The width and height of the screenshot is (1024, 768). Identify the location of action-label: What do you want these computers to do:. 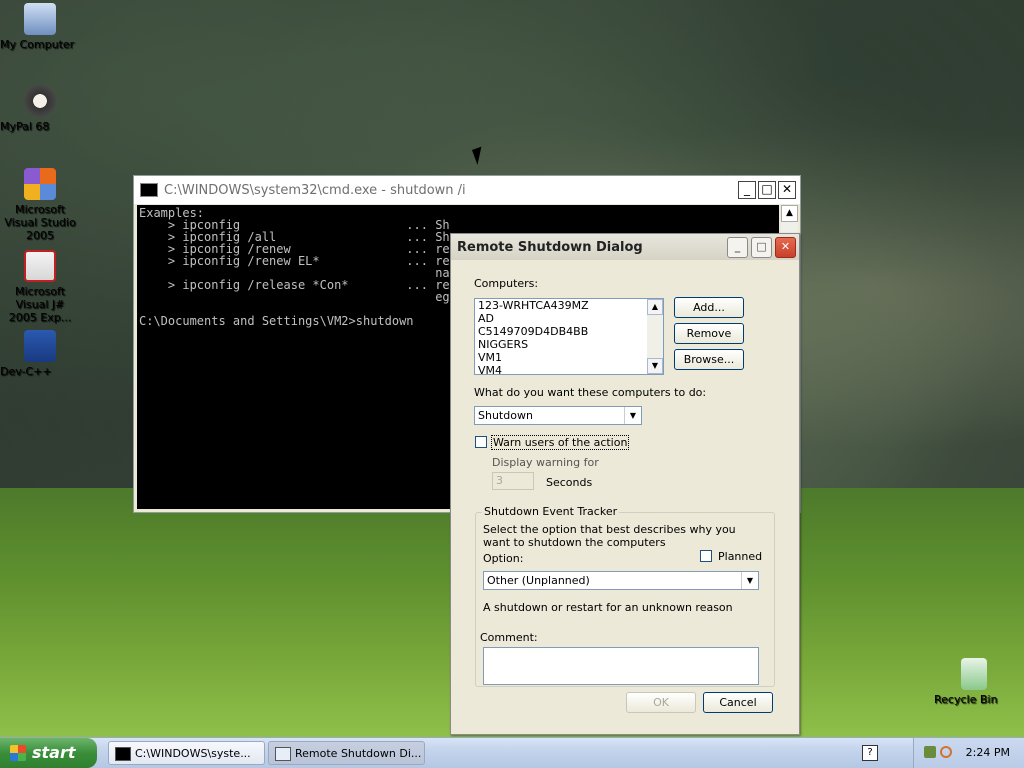
(590, 392).